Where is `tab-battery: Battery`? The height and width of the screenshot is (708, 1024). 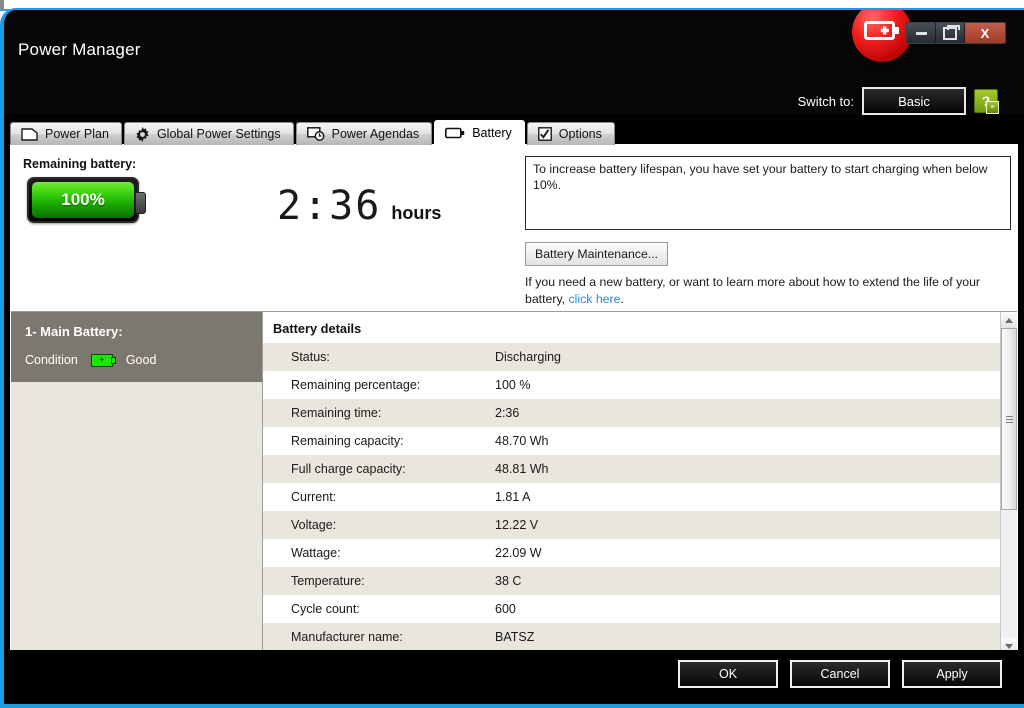 tab-battery: Battery is located at coordinates (479, 132).